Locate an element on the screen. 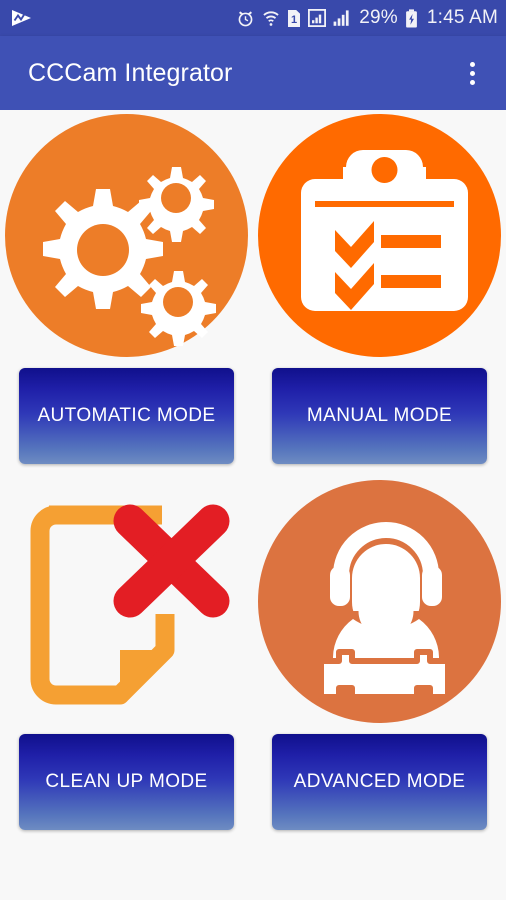  support-agent-wrench-icon is located at coordinates (384, 610).